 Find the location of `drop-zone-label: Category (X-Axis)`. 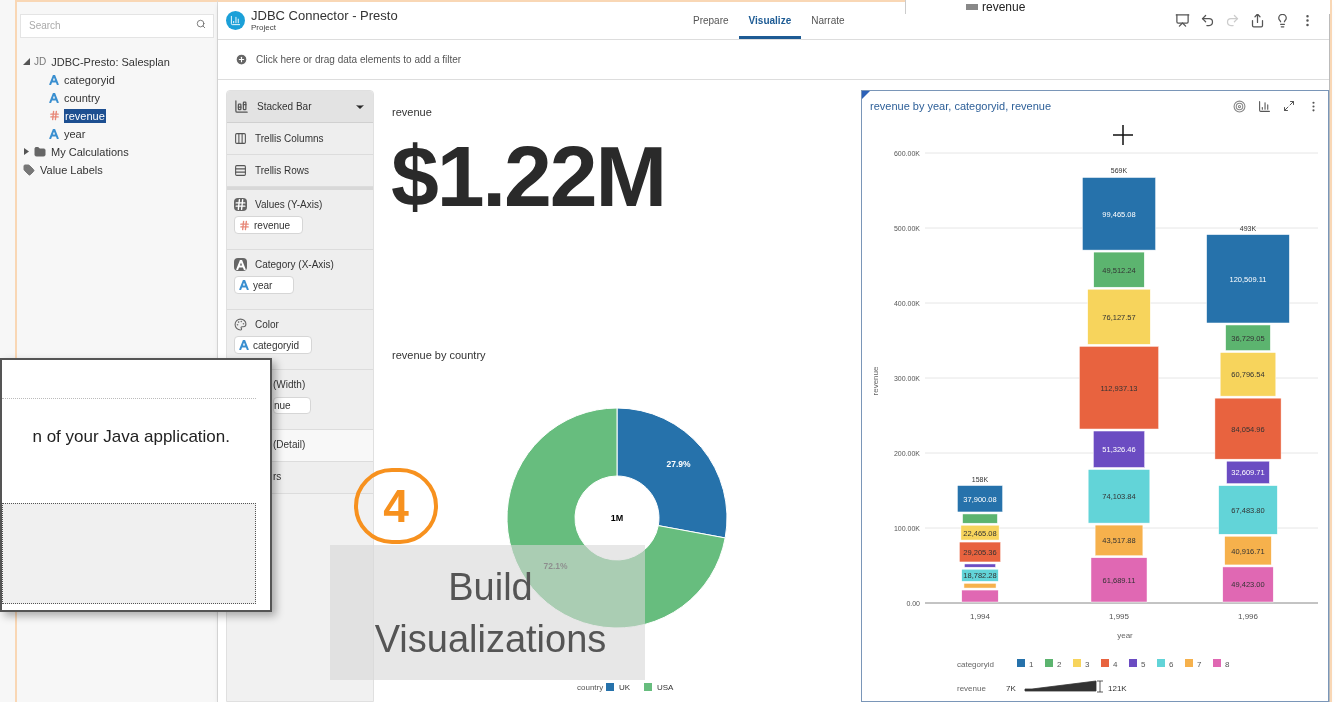

drop-zone-label: Category (X-Axis) is located at coordinates (294, 265).